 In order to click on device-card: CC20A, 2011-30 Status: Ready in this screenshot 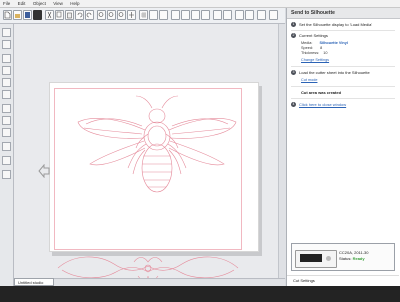, I will do `click(343, 257)`.